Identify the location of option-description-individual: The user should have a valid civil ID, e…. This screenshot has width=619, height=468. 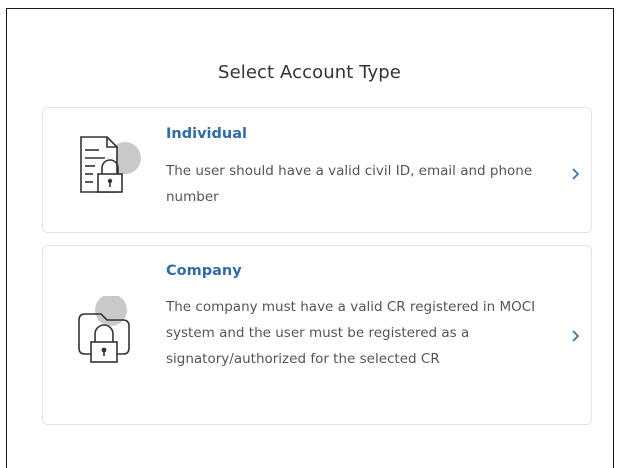
(349, 184).